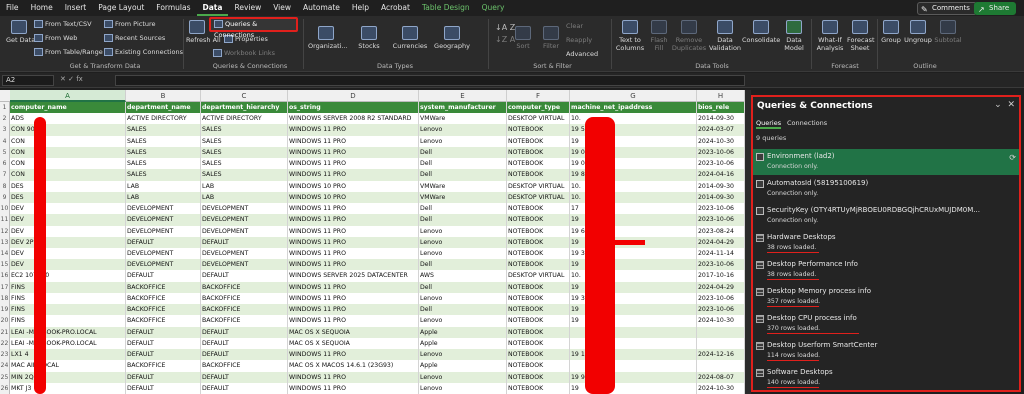  I want to click on query-item: Desktop CPU process info 370 rows loaded., so click(886, 324).